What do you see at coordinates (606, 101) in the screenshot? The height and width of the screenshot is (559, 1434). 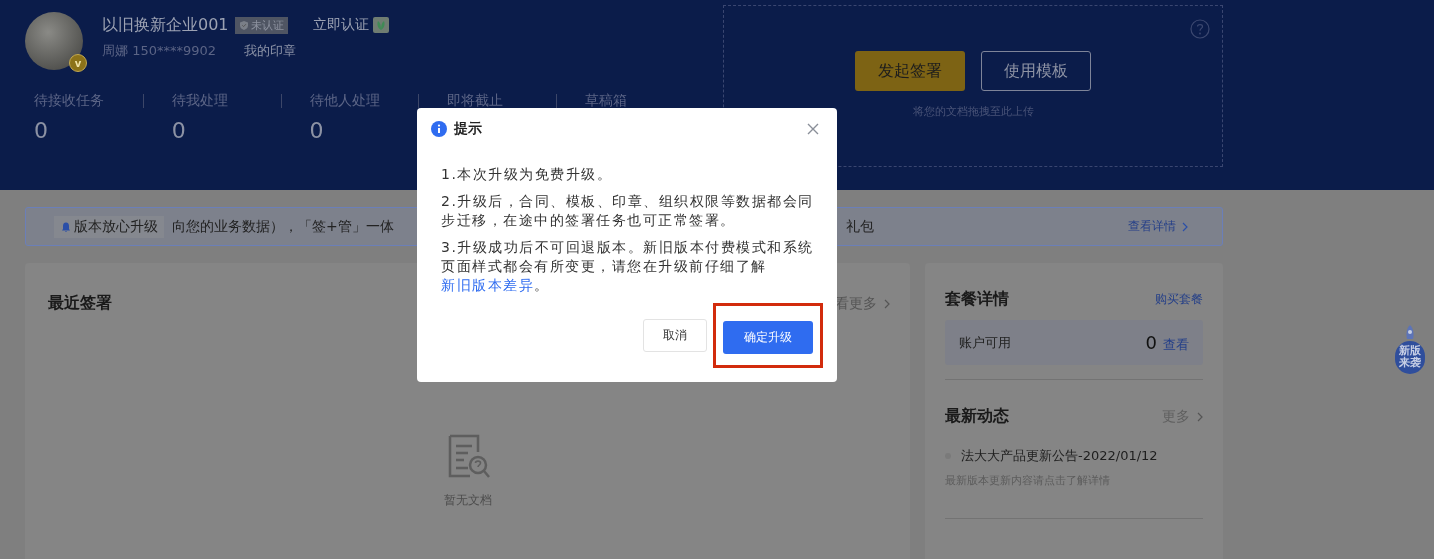 I see `stat-label: 草稿箱` at bounding box center [606, 101].